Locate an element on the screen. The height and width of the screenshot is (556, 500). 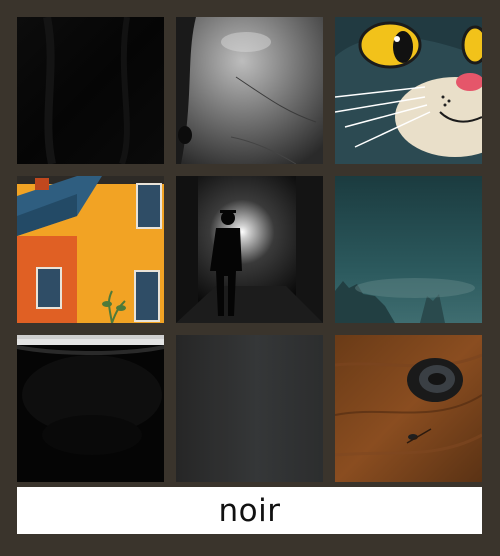
noir-silhouette-alley-image is located at coordinates (249, 249).